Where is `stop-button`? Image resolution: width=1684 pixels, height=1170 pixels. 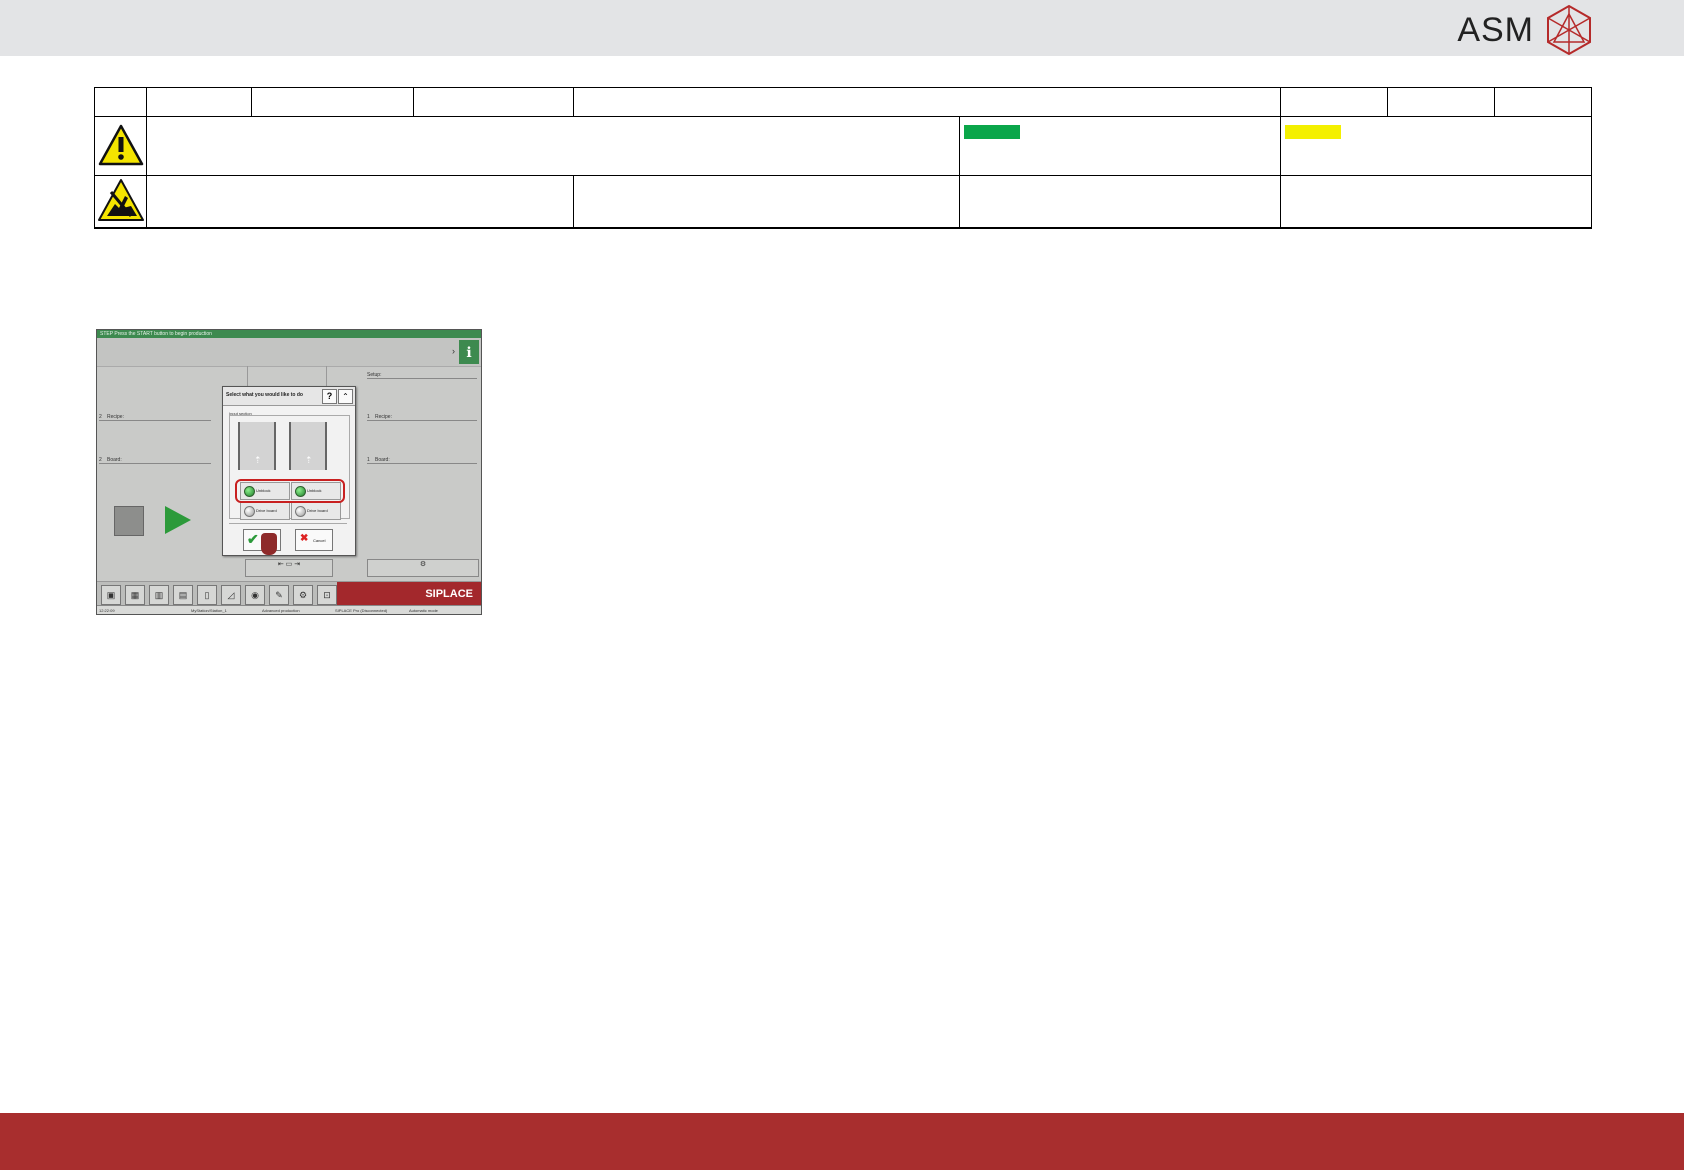 stop-button is located at coordinates (129, 521).